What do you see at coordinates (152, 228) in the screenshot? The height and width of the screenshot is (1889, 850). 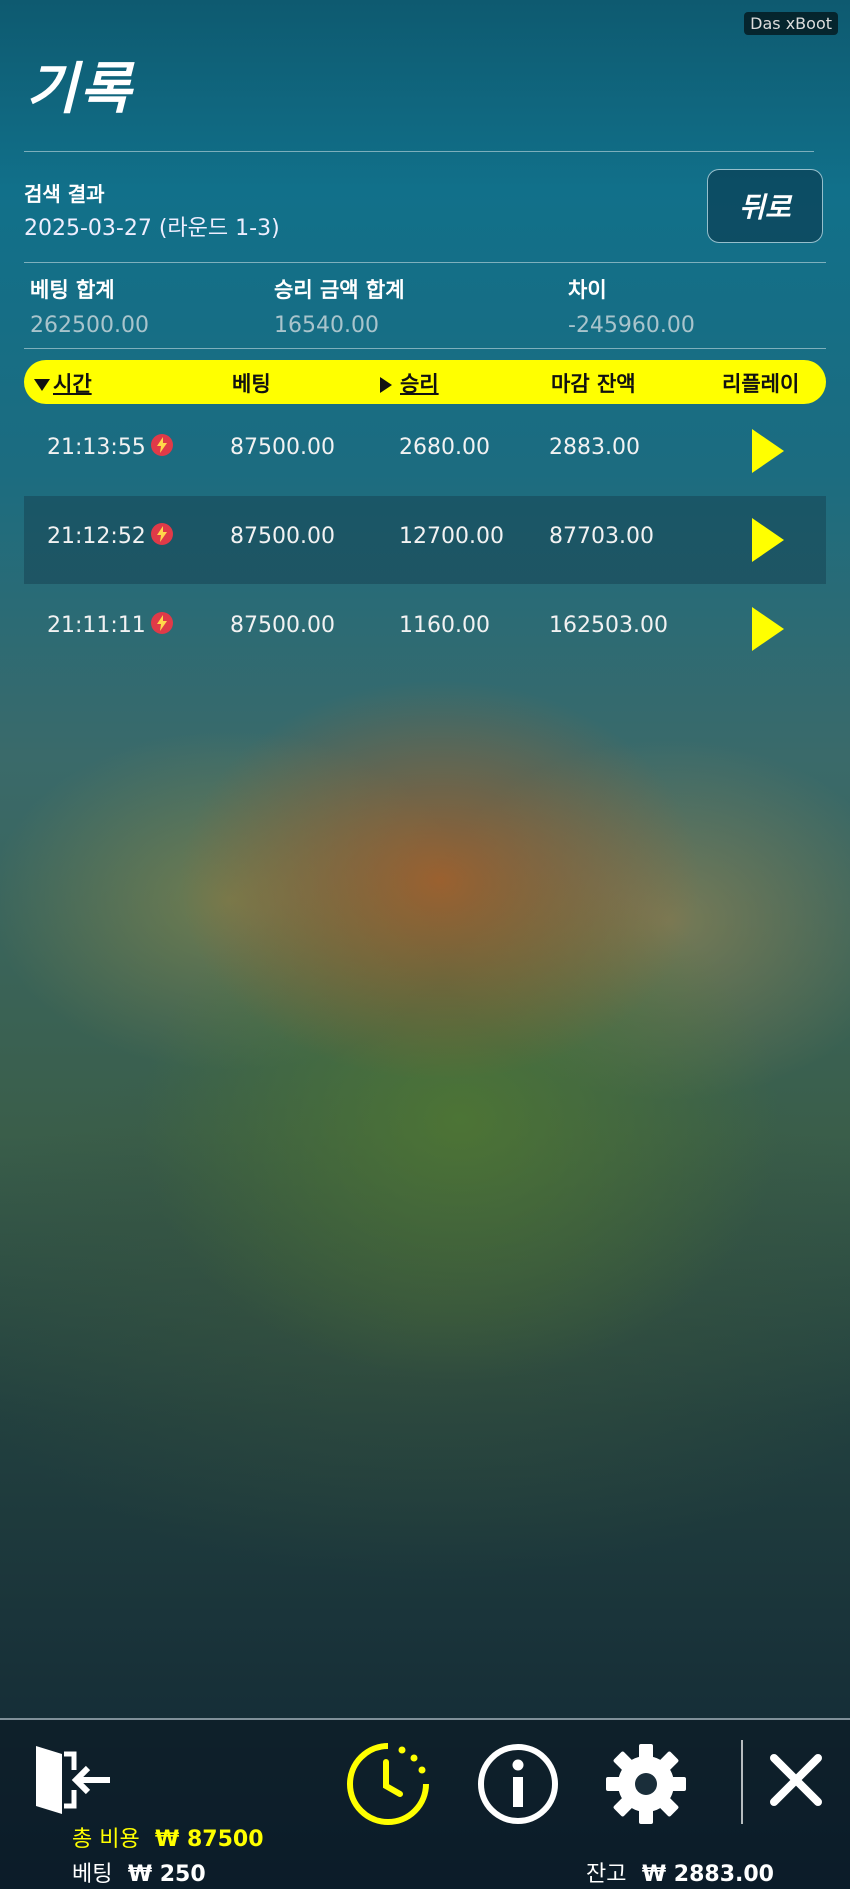 I see `search-result-value: 2025-03-27 (라운드 1-3)` at bounding box center [152, 228].